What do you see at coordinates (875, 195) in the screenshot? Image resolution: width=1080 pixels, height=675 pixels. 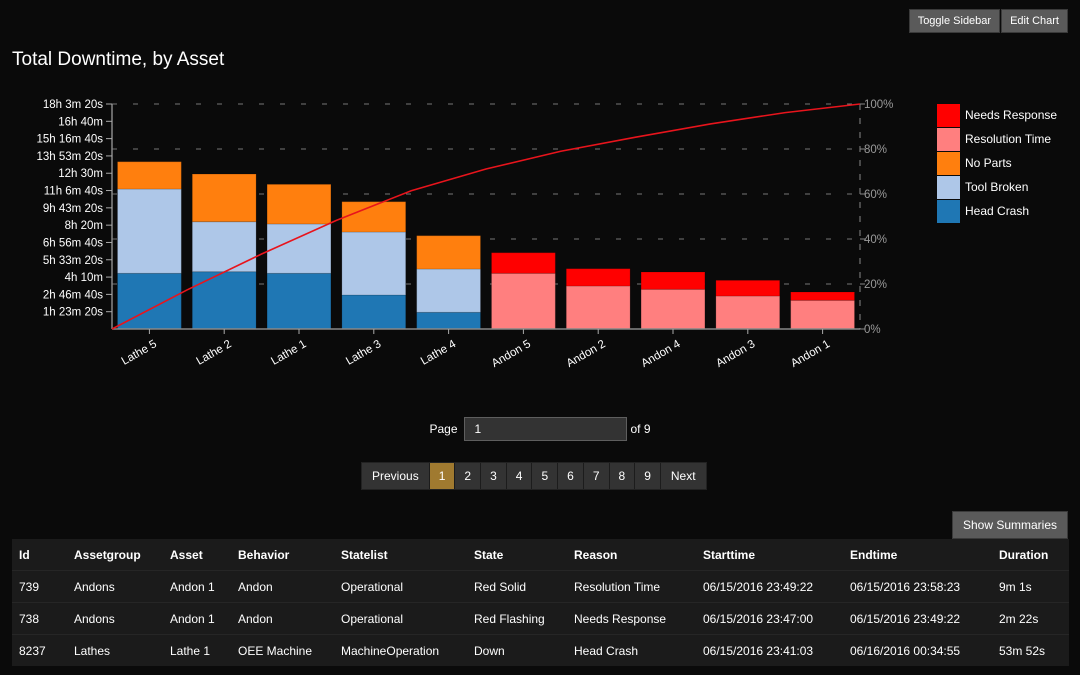 I see `y2-tick-label: 60%` at bounding box center [875, 195].